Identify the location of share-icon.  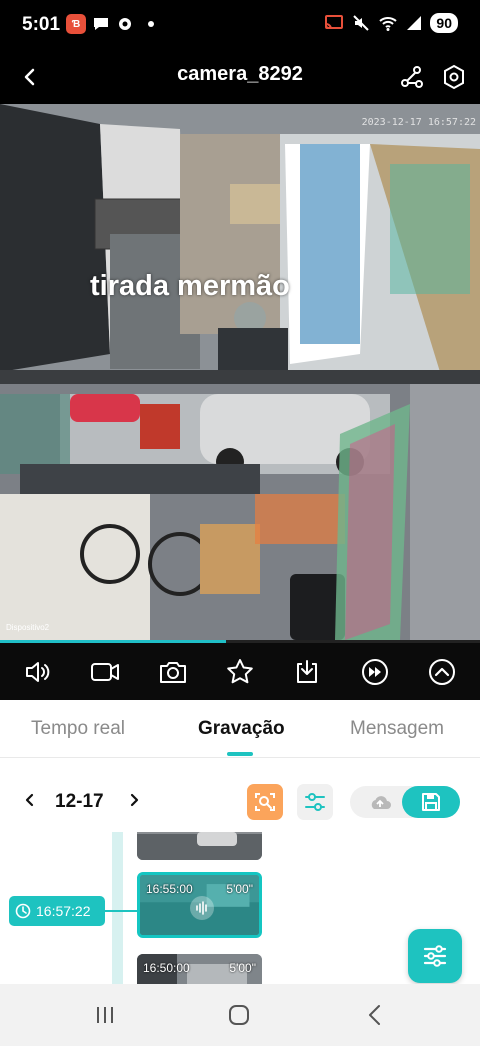
(412, 77).